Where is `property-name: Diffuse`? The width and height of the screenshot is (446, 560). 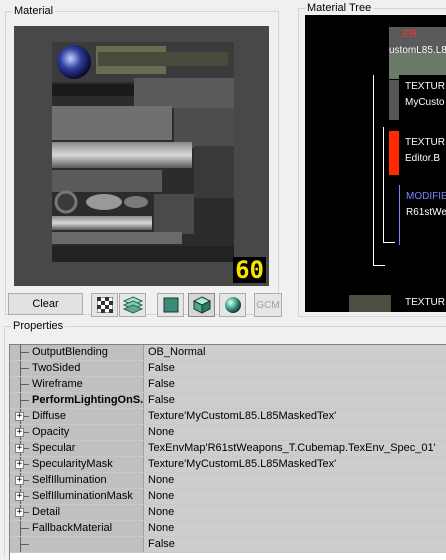 property-name: Diffuse is located at coordinates (49, 416).